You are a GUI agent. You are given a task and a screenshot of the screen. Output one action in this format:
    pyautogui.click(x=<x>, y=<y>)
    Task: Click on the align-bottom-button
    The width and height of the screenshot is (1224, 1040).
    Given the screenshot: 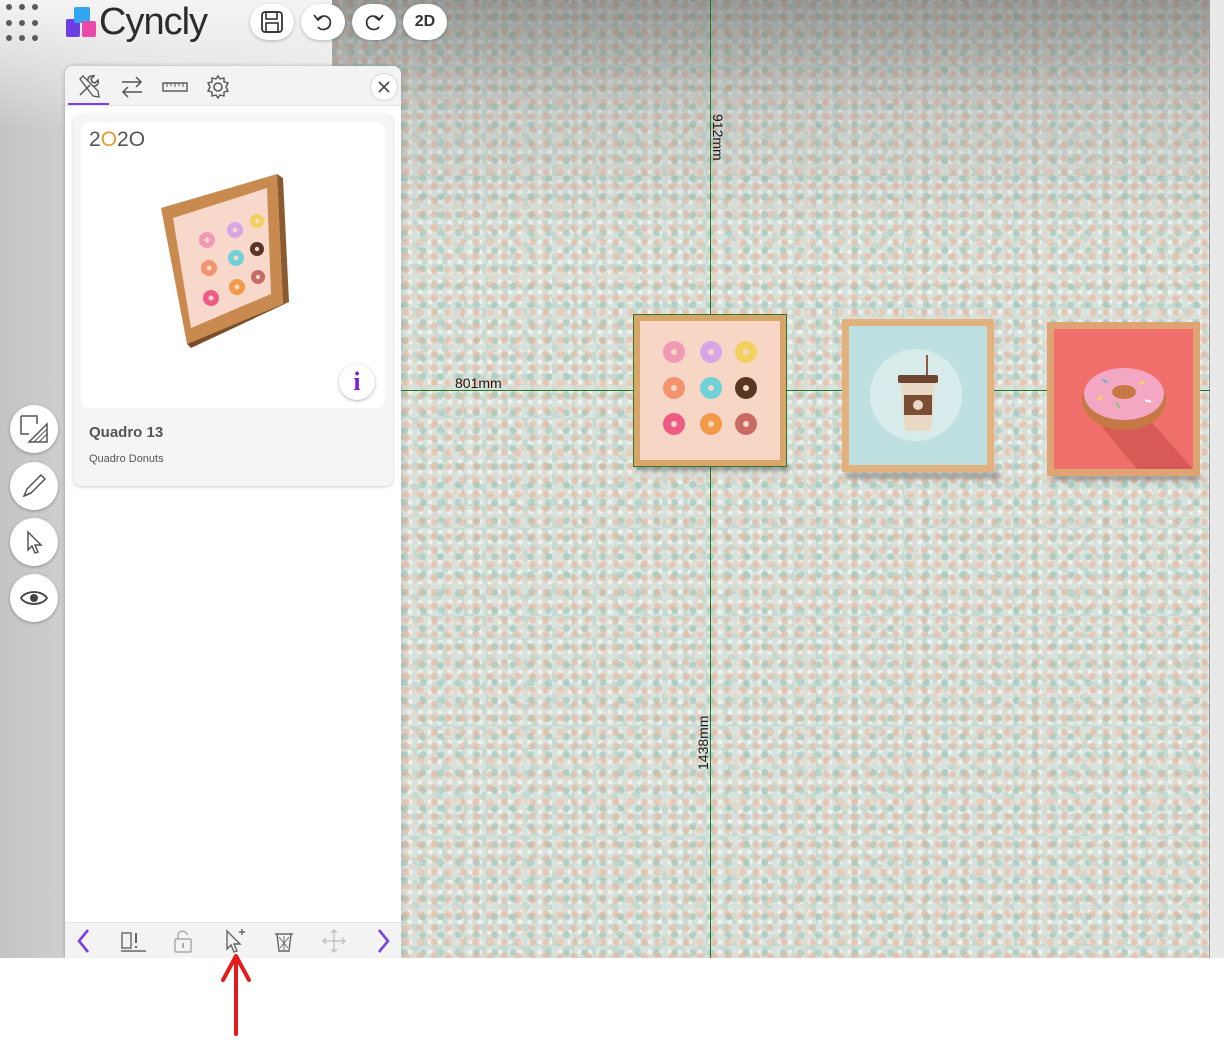 What is the action you would take?
    pyautogui.click(x=133, y=941)
    